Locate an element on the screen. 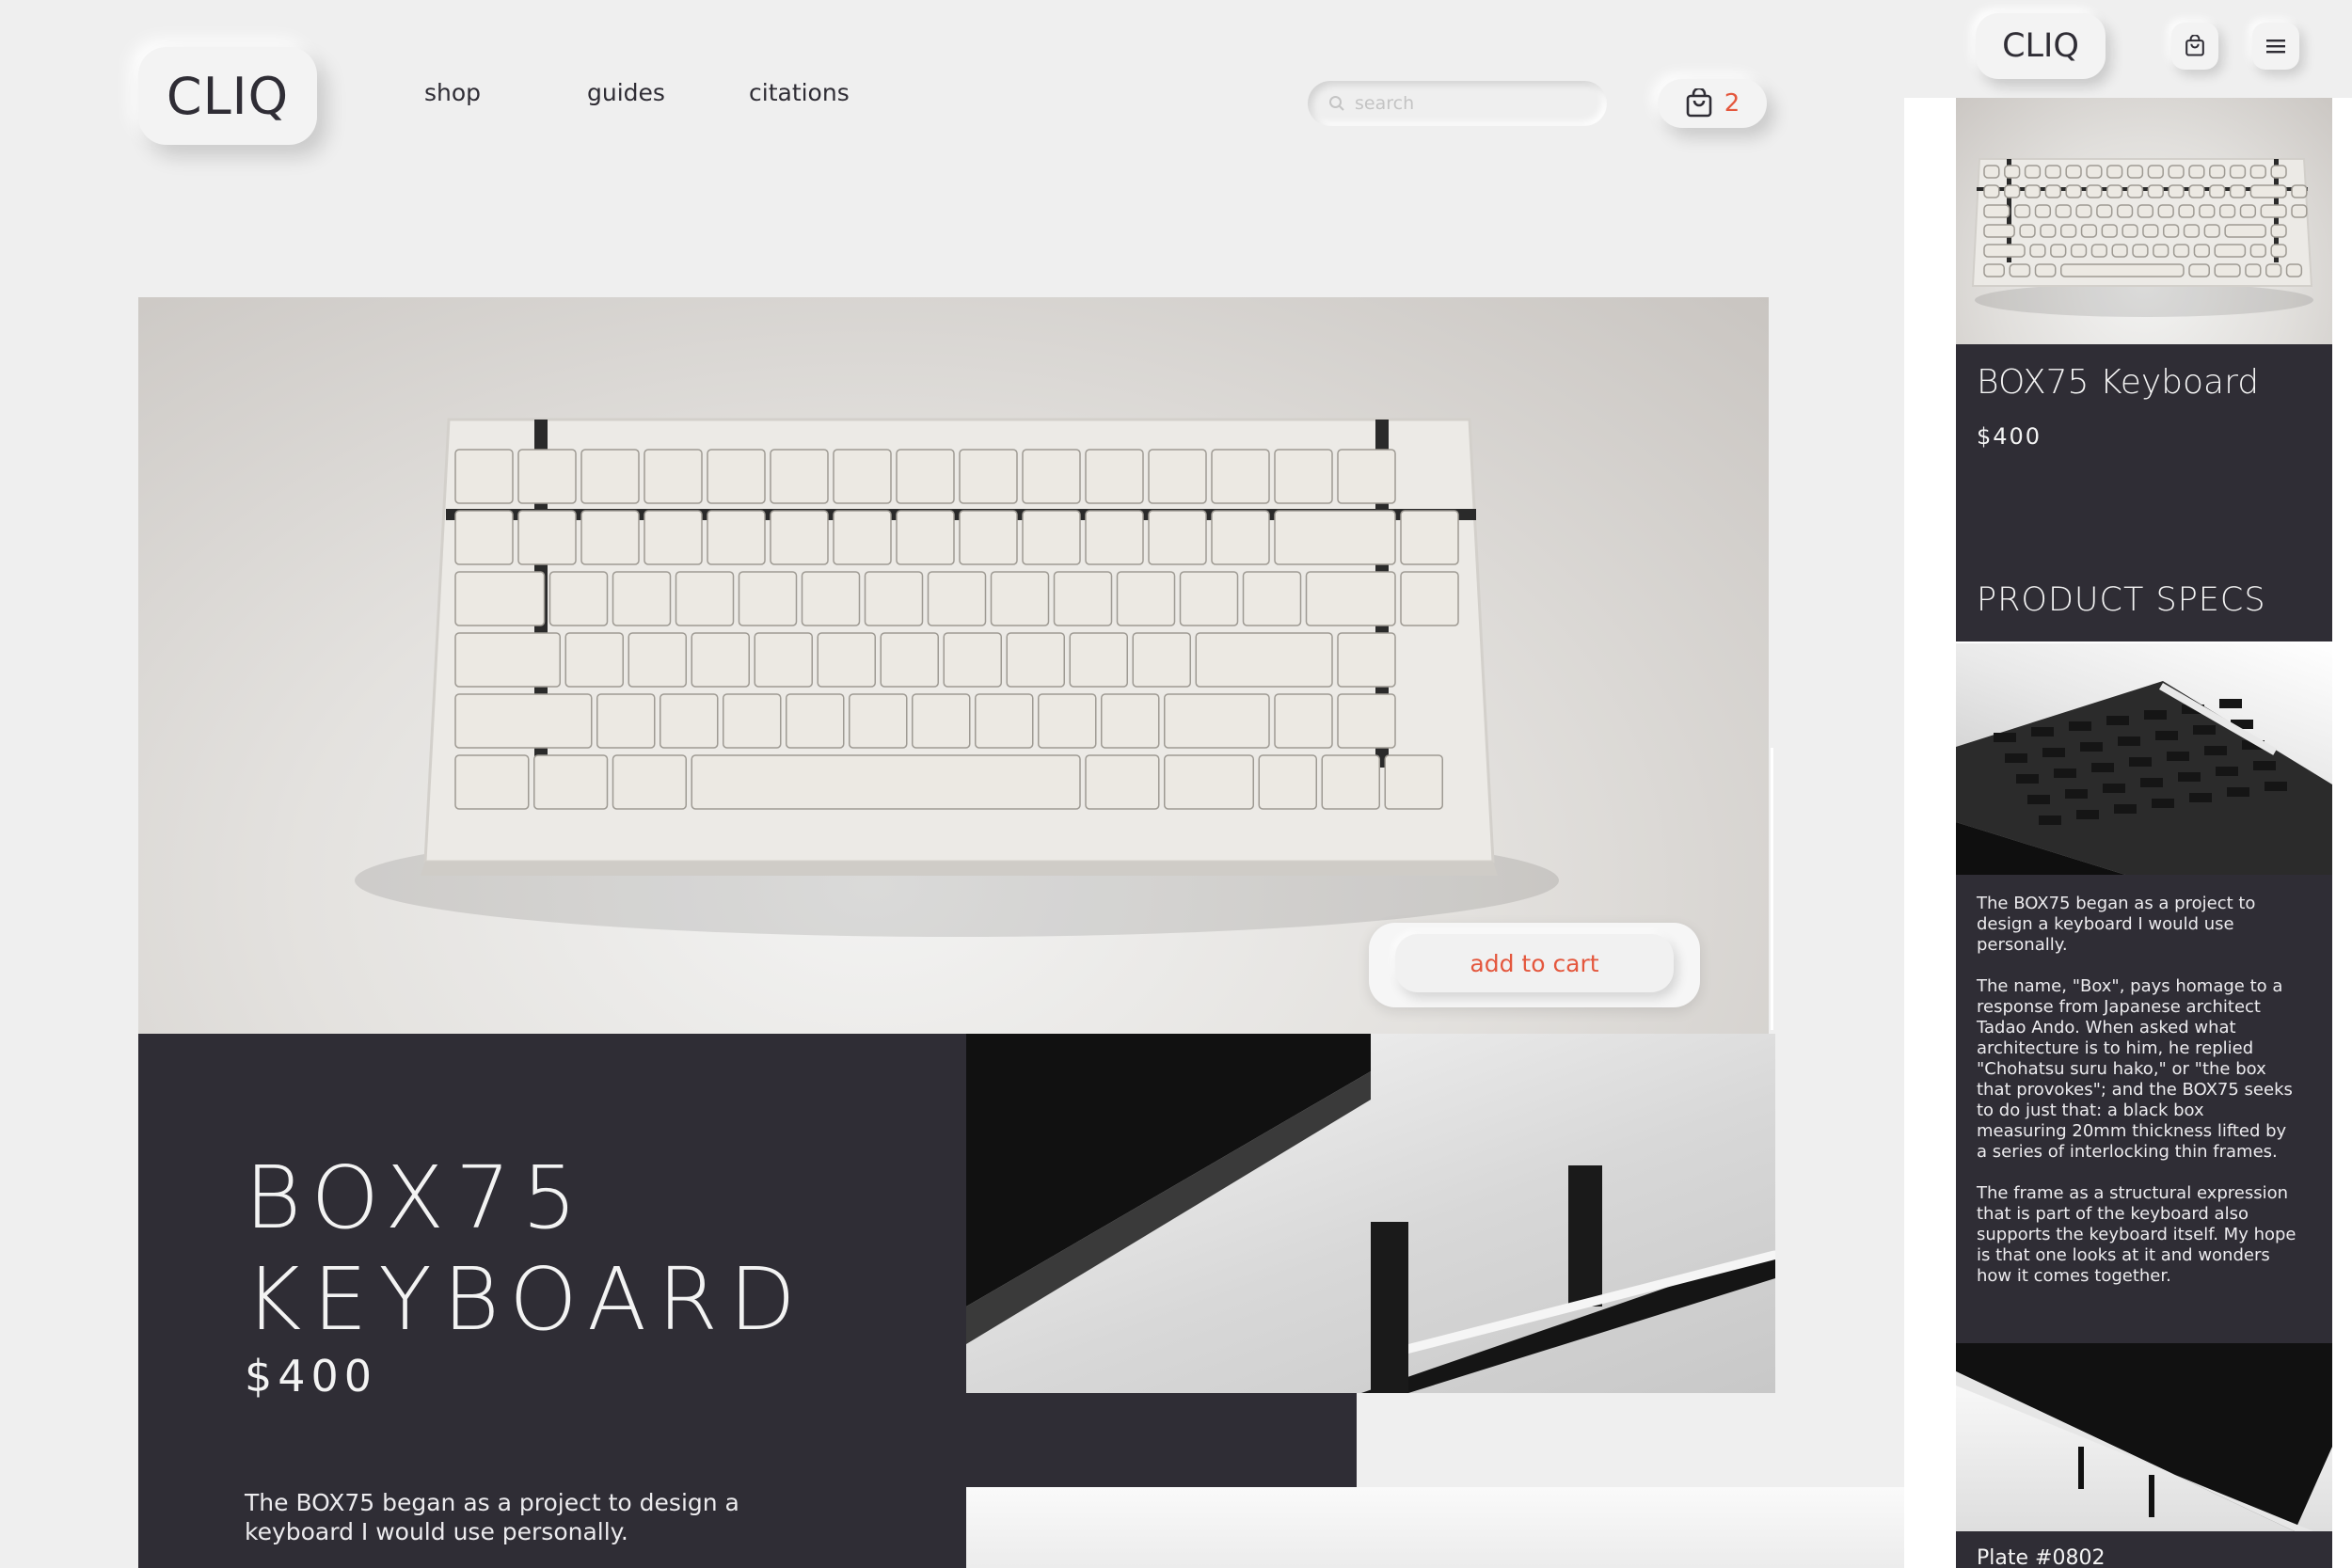 The width and height of the screenshot is (2352, 1568). add-to-cart-button: add to cart is located at coordinates (1534, 963).